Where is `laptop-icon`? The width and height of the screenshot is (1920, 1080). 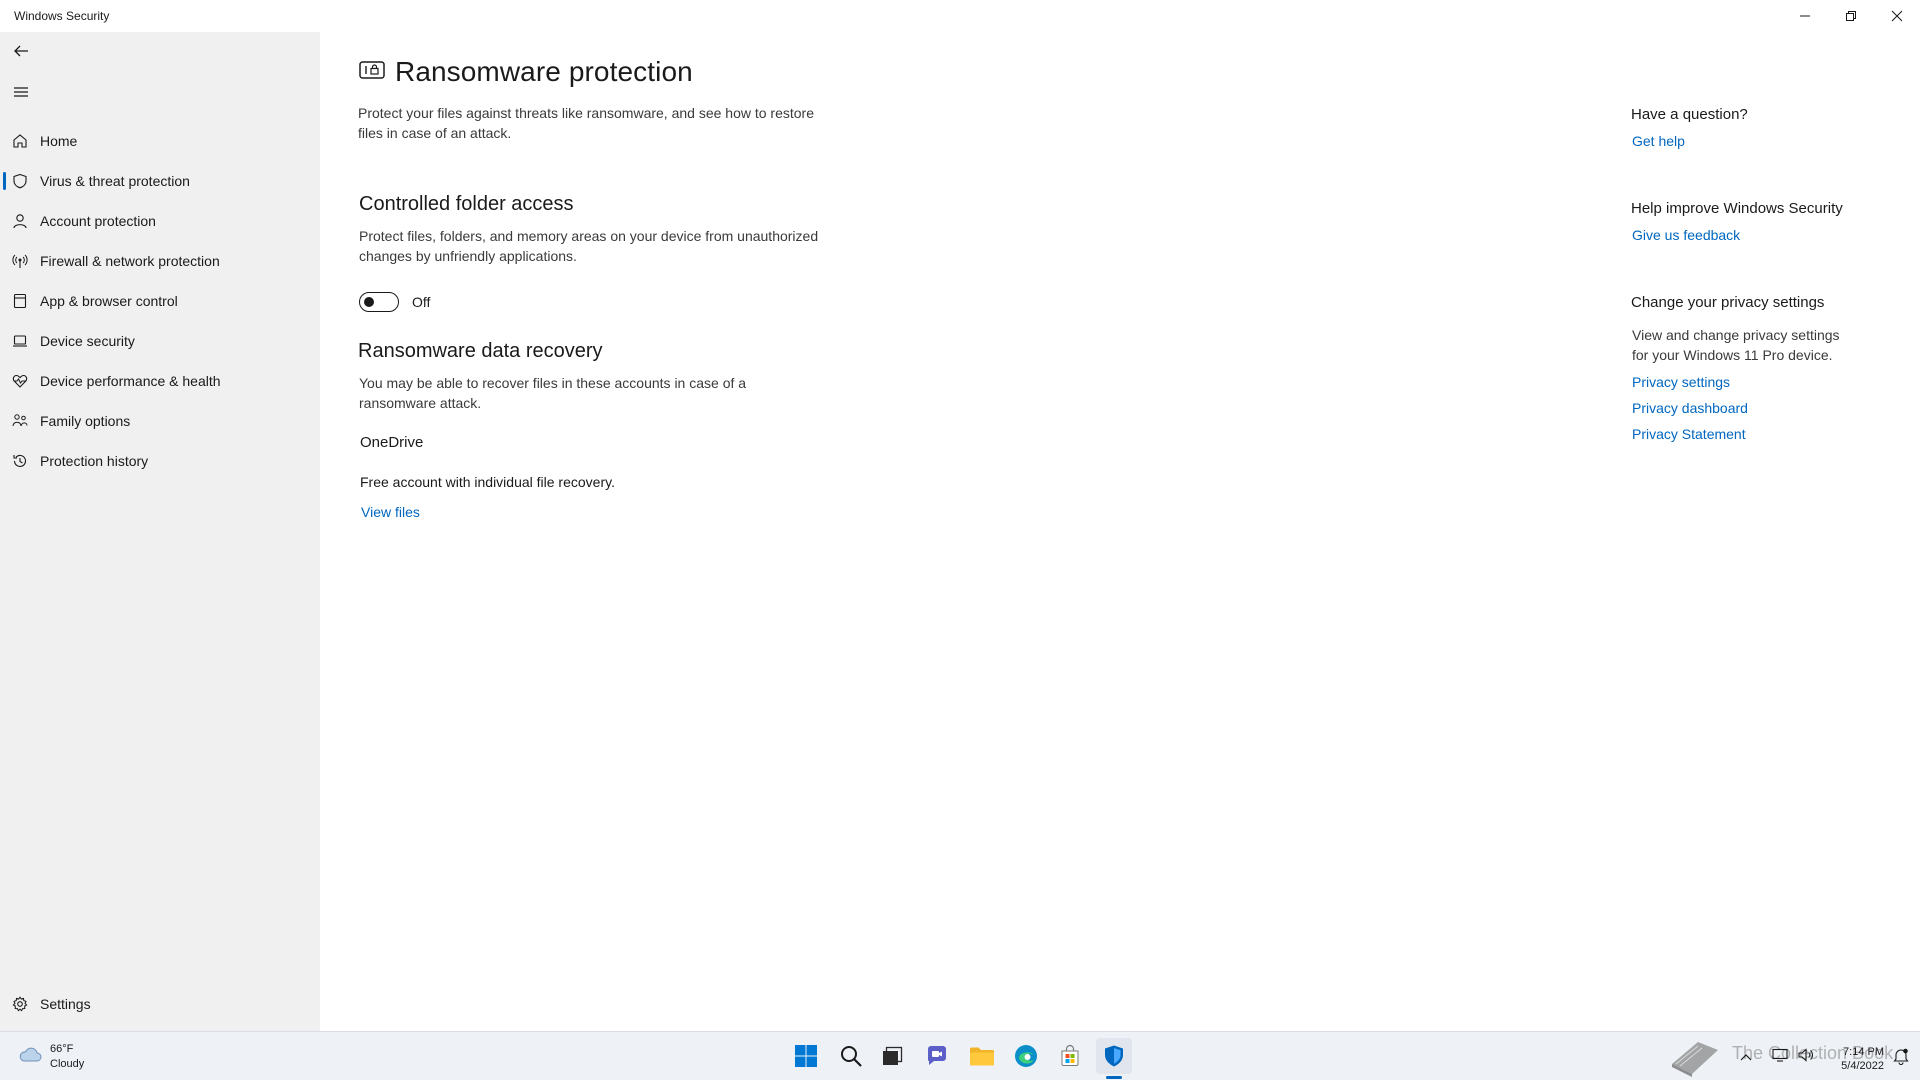 laptop-icon is located at coordinates (20, 341).